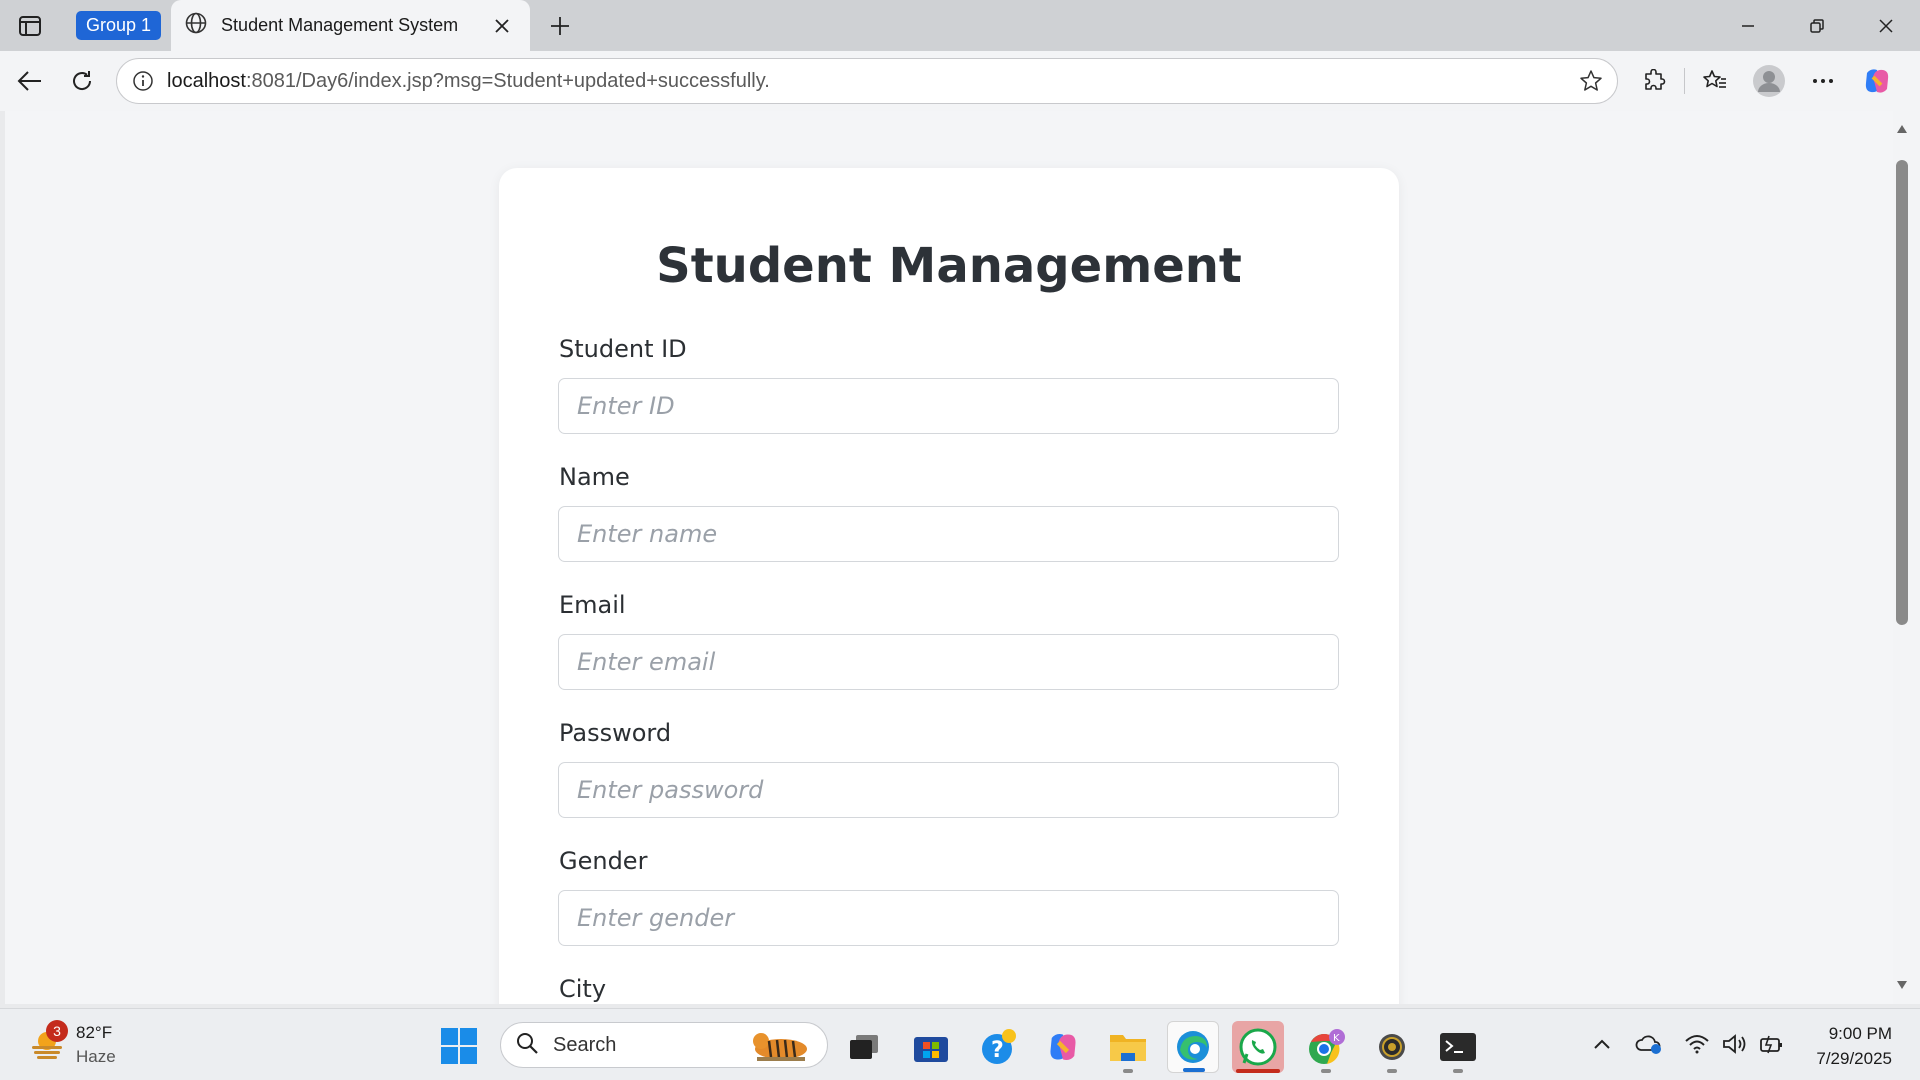 Image resolution: width=1920 pixels, height=1080 pixels. Describe the element at coordinates (1877, 81) in the screenshot. I see `copilot-icon` at that location.